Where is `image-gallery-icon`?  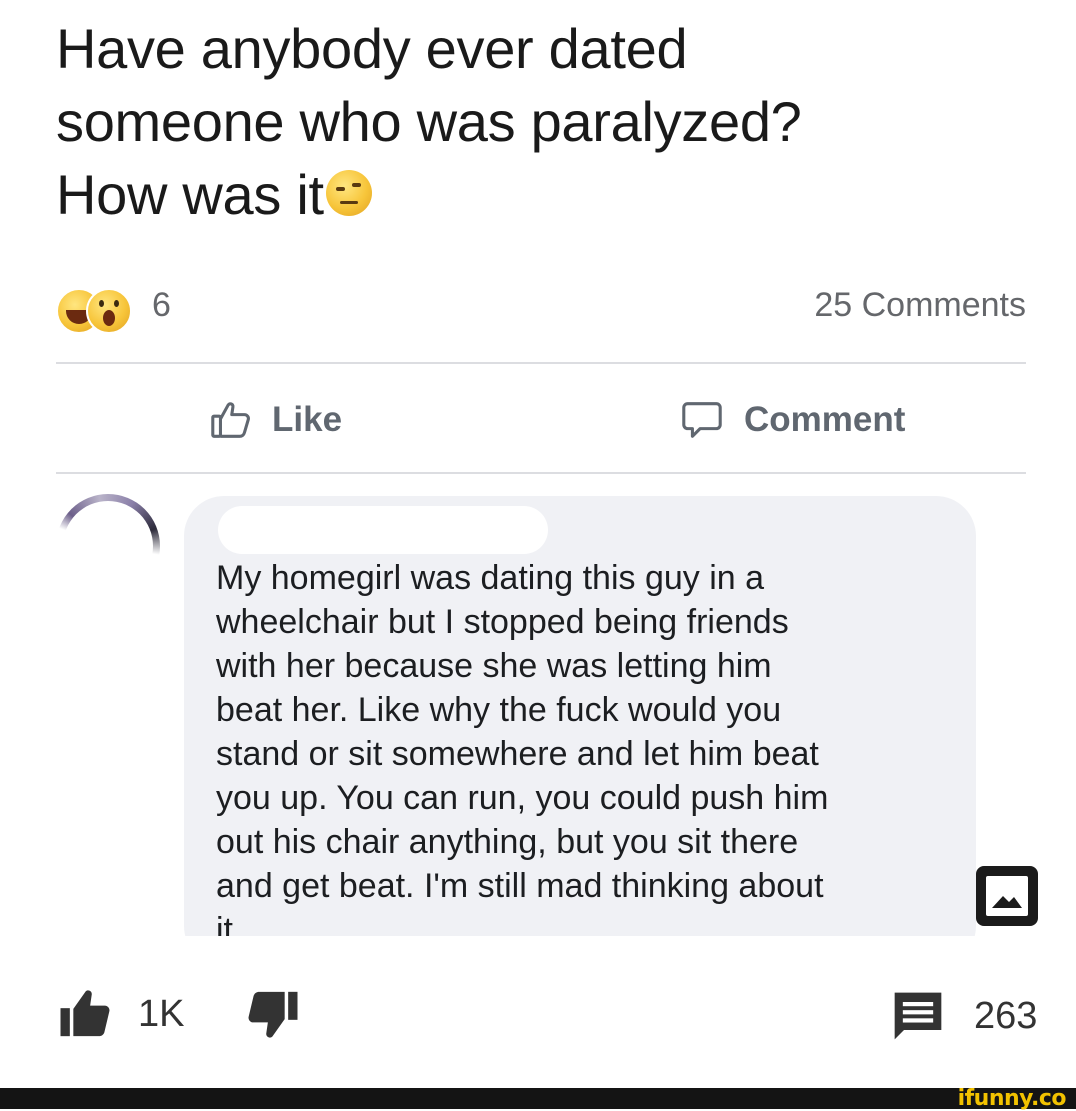
image-gallery-icon is located at coordinates (1007, 896).